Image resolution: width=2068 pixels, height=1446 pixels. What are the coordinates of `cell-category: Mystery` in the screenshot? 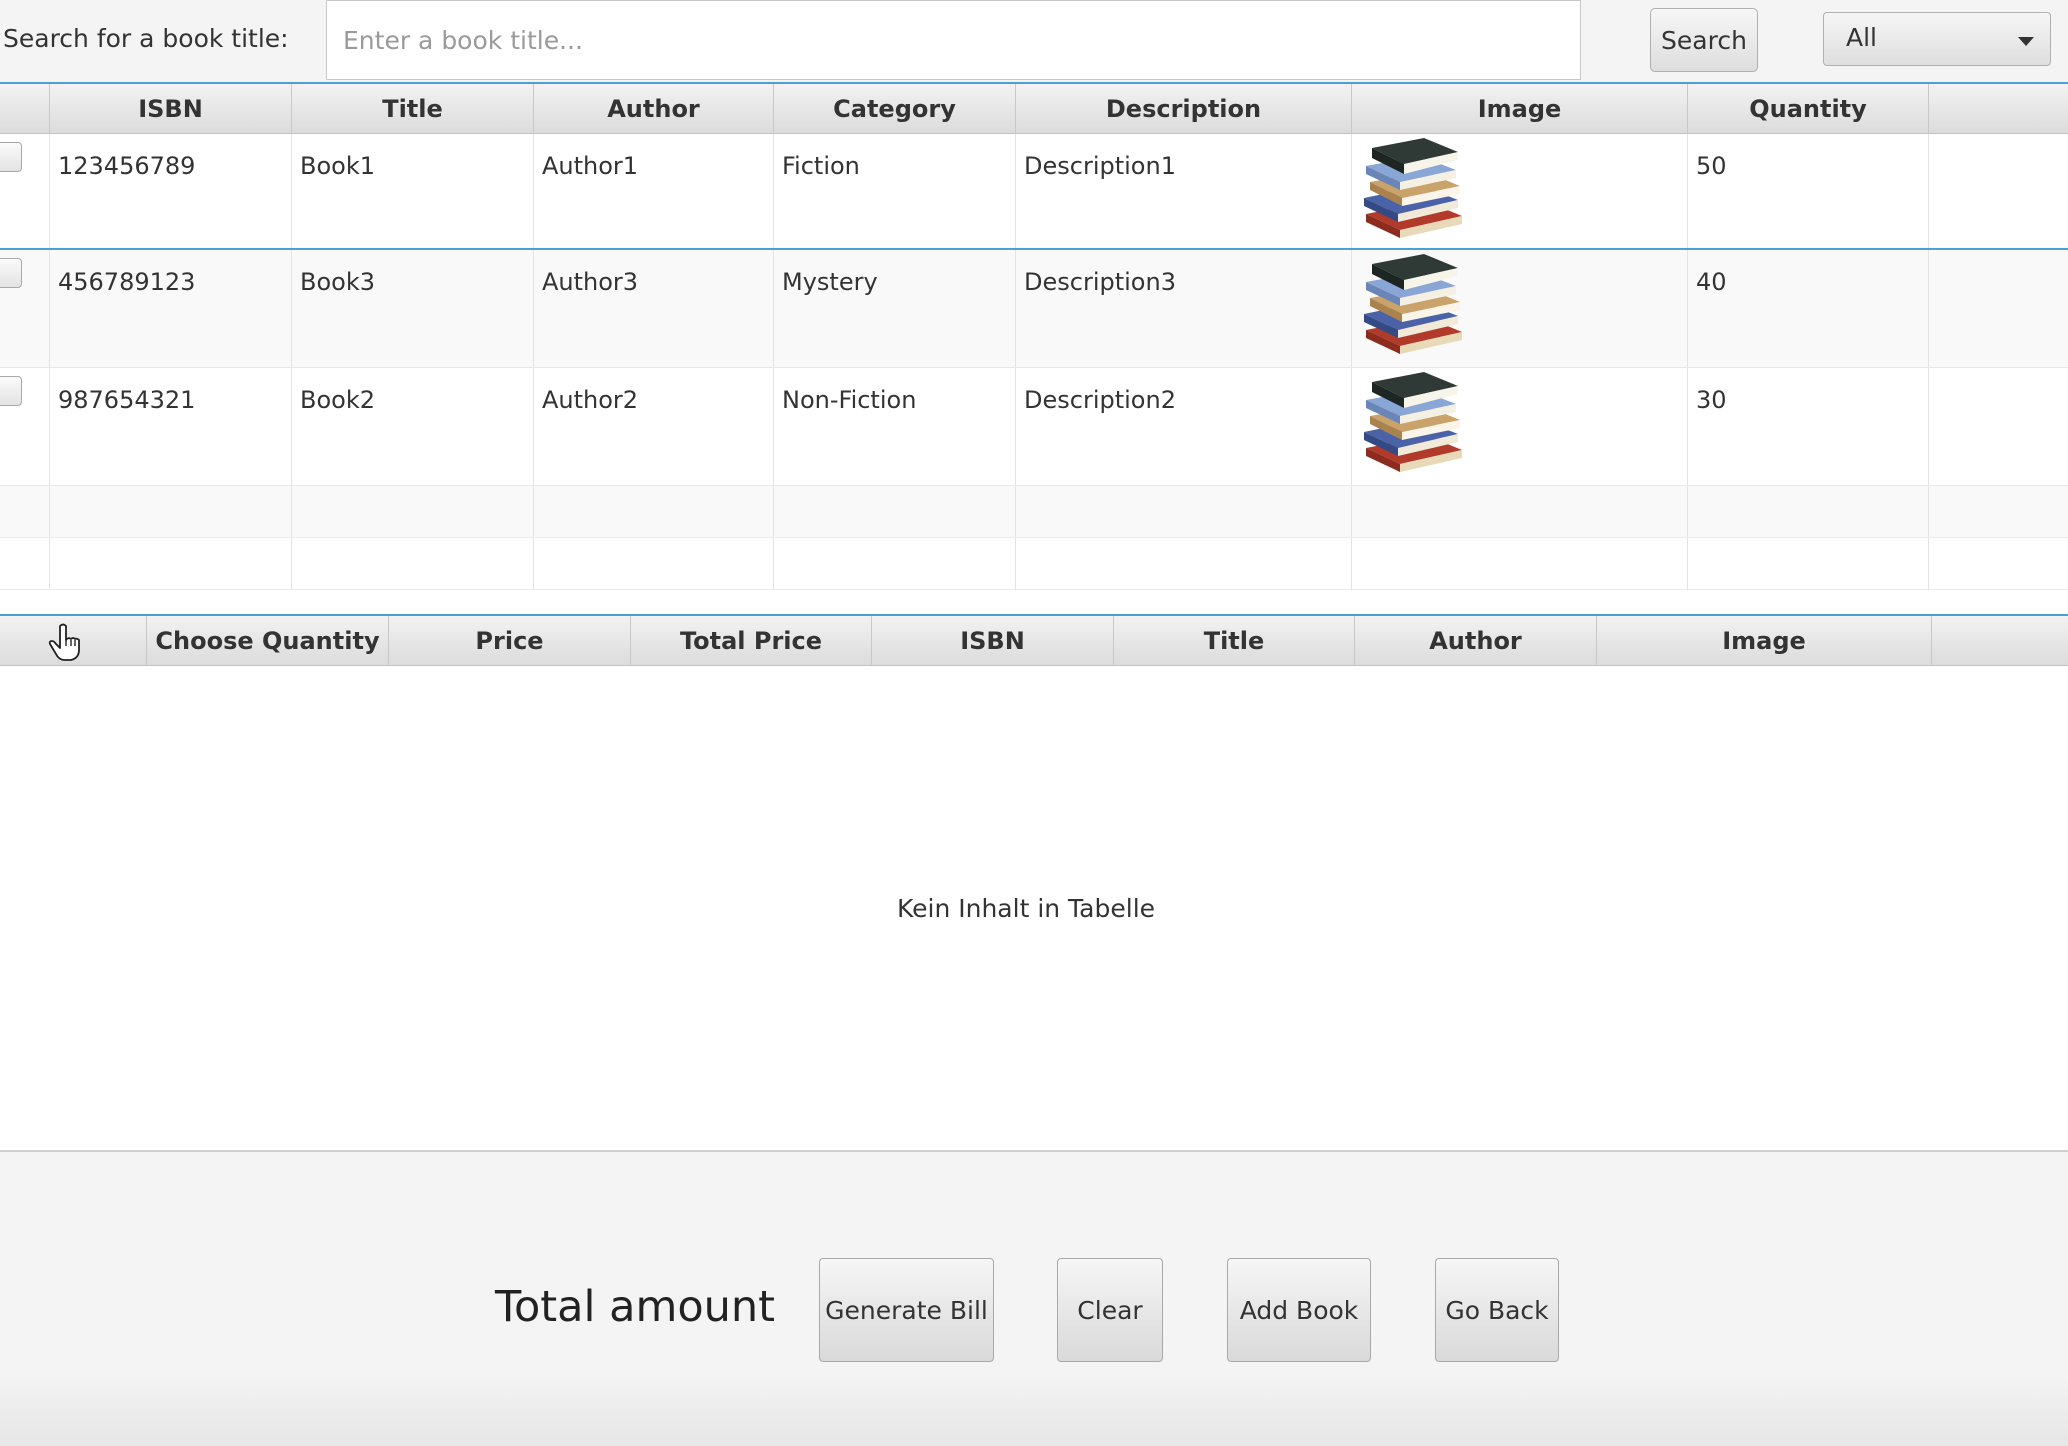 It's located at (895, 308).